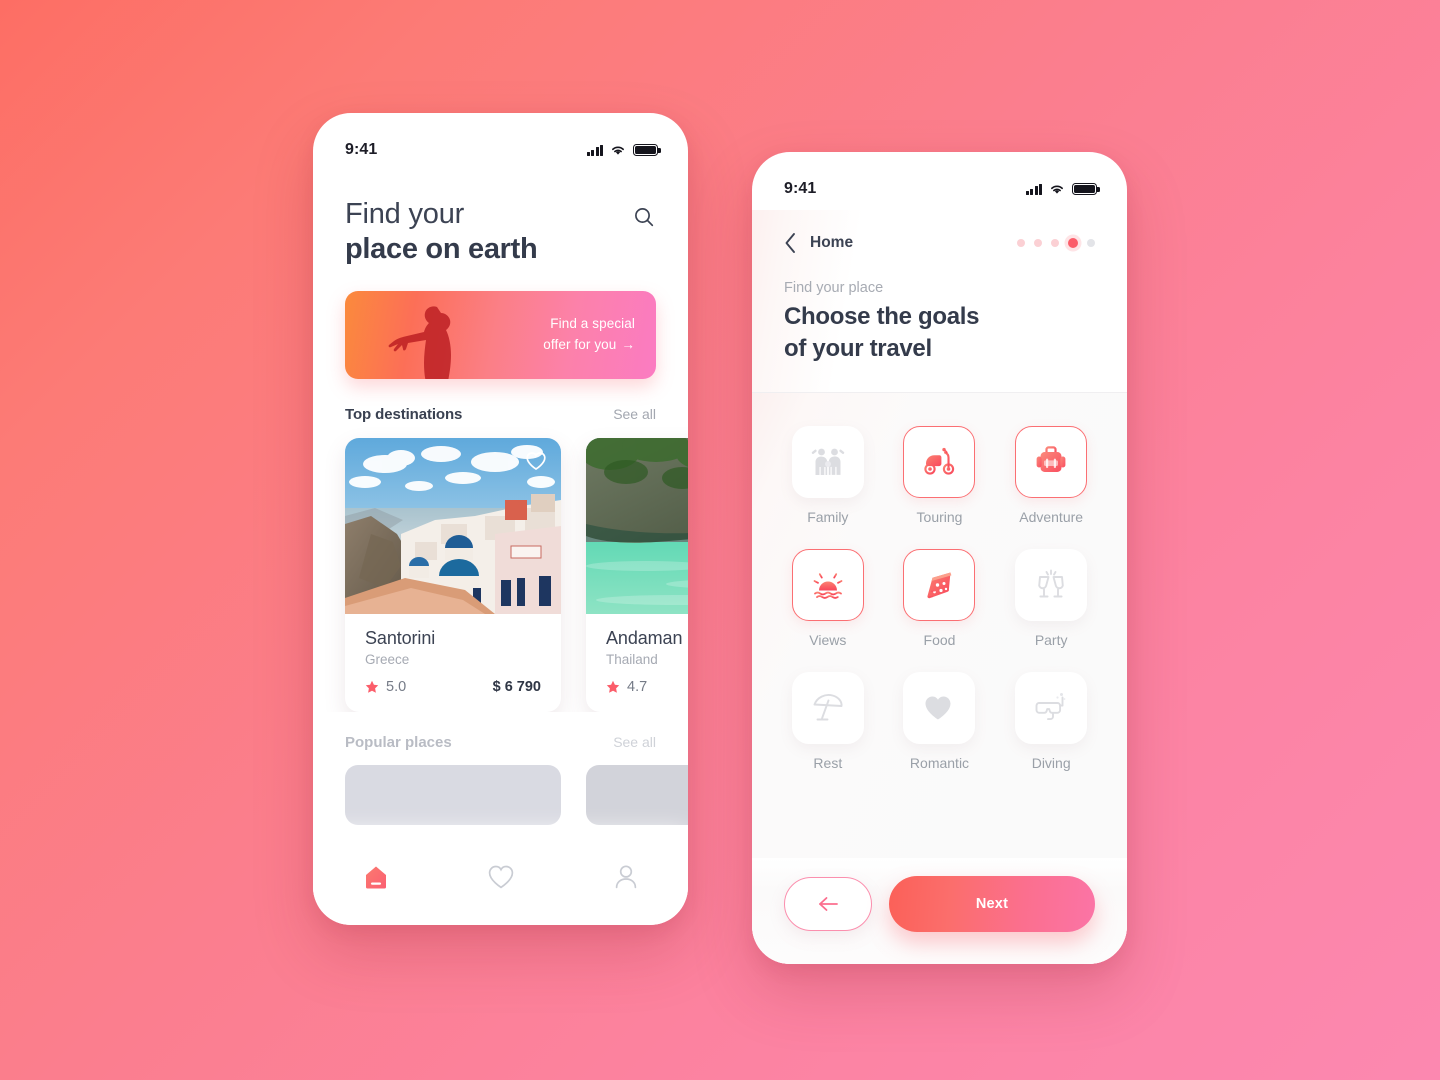 This screenshot has height=1080, width=1440. I want to click on goals-kicker: Find your place, so click(834, 288).